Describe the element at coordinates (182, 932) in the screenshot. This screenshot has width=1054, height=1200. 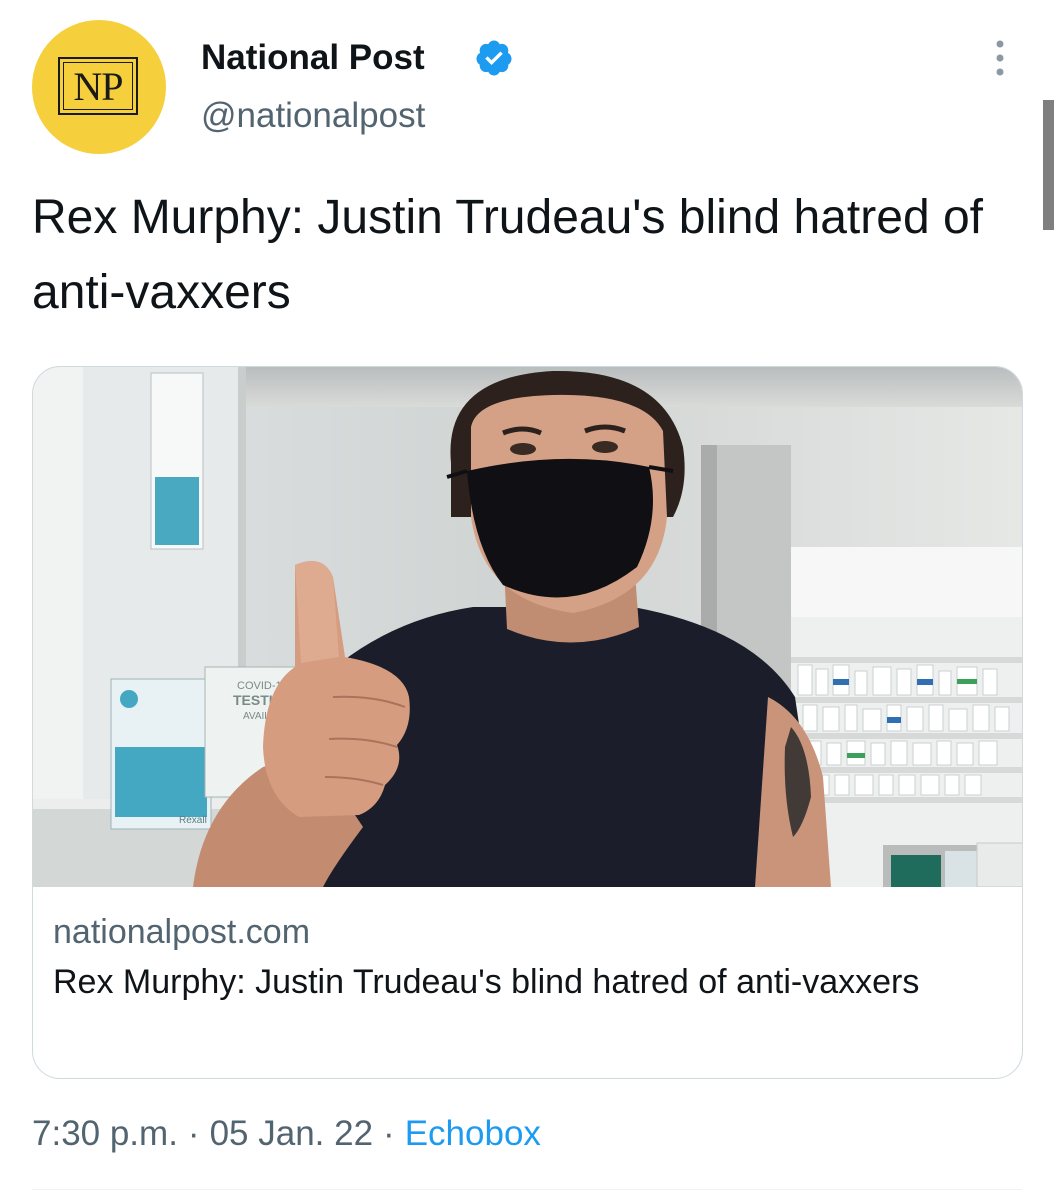
I see `card-domain: nationalpost.com` at that location.